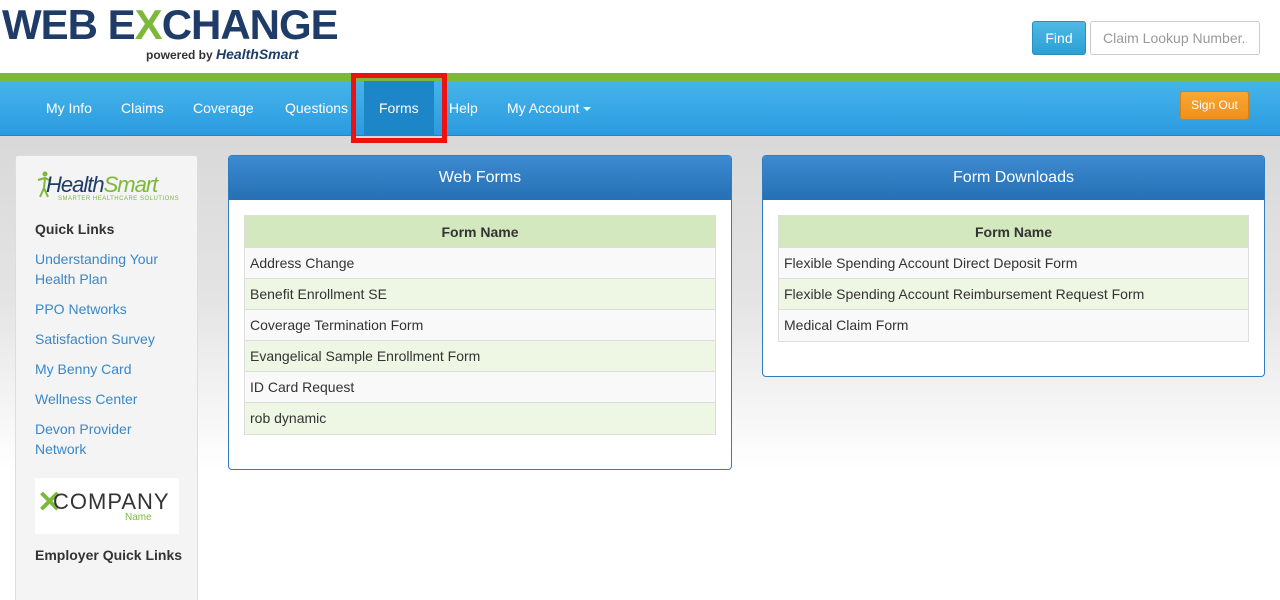 This screenshot has width=1280, height=600. What do you see at coordinates (480, 294) in the screenshot?
I see `table-row: Benefit Enrollment SE` at bounding box center [480, 294].